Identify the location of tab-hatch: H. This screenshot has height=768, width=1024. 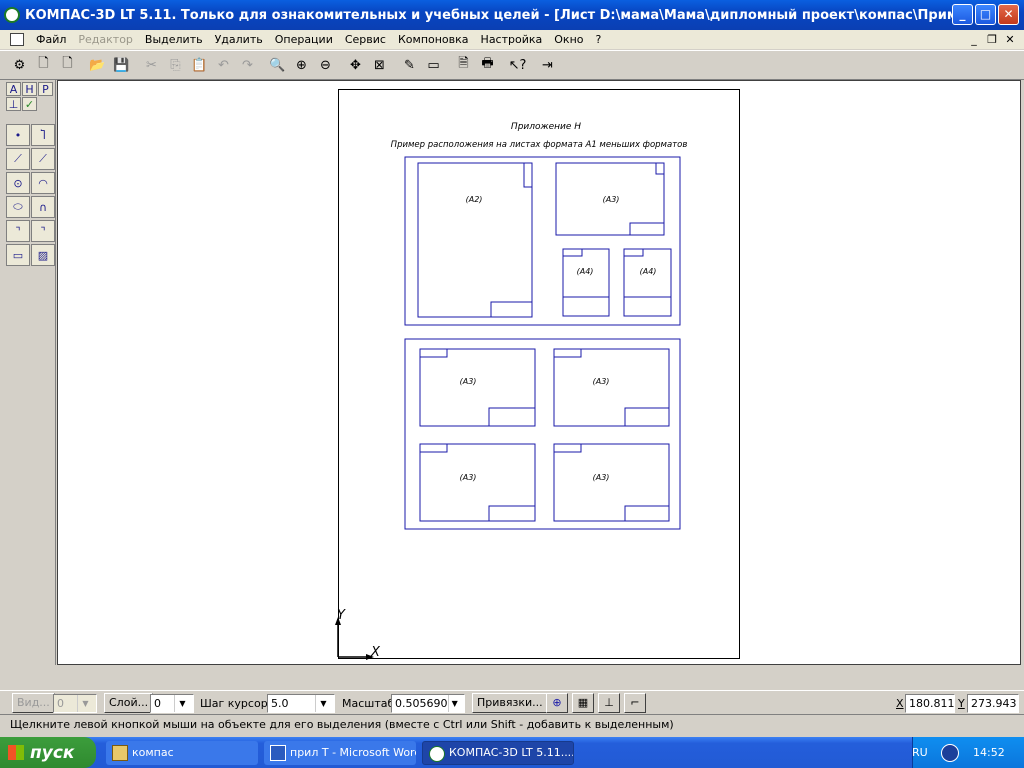
(29, 89).